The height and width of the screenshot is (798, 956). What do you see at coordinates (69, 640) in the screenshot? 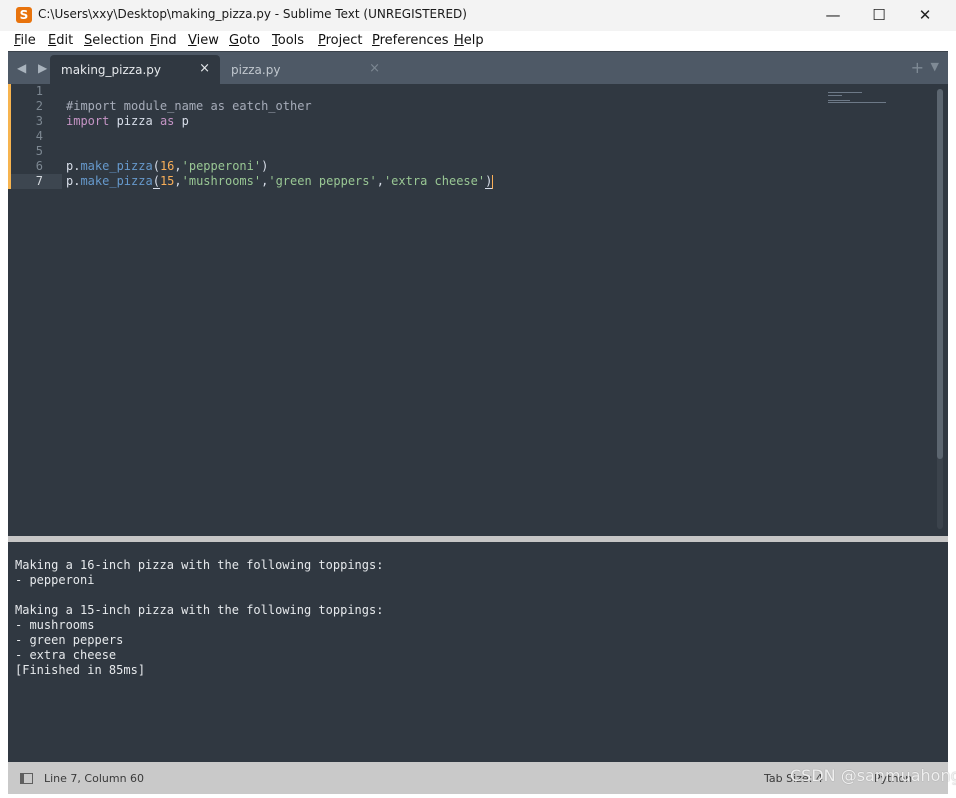
I see `output-line: - green peppers` at bounding box center [69, 640].